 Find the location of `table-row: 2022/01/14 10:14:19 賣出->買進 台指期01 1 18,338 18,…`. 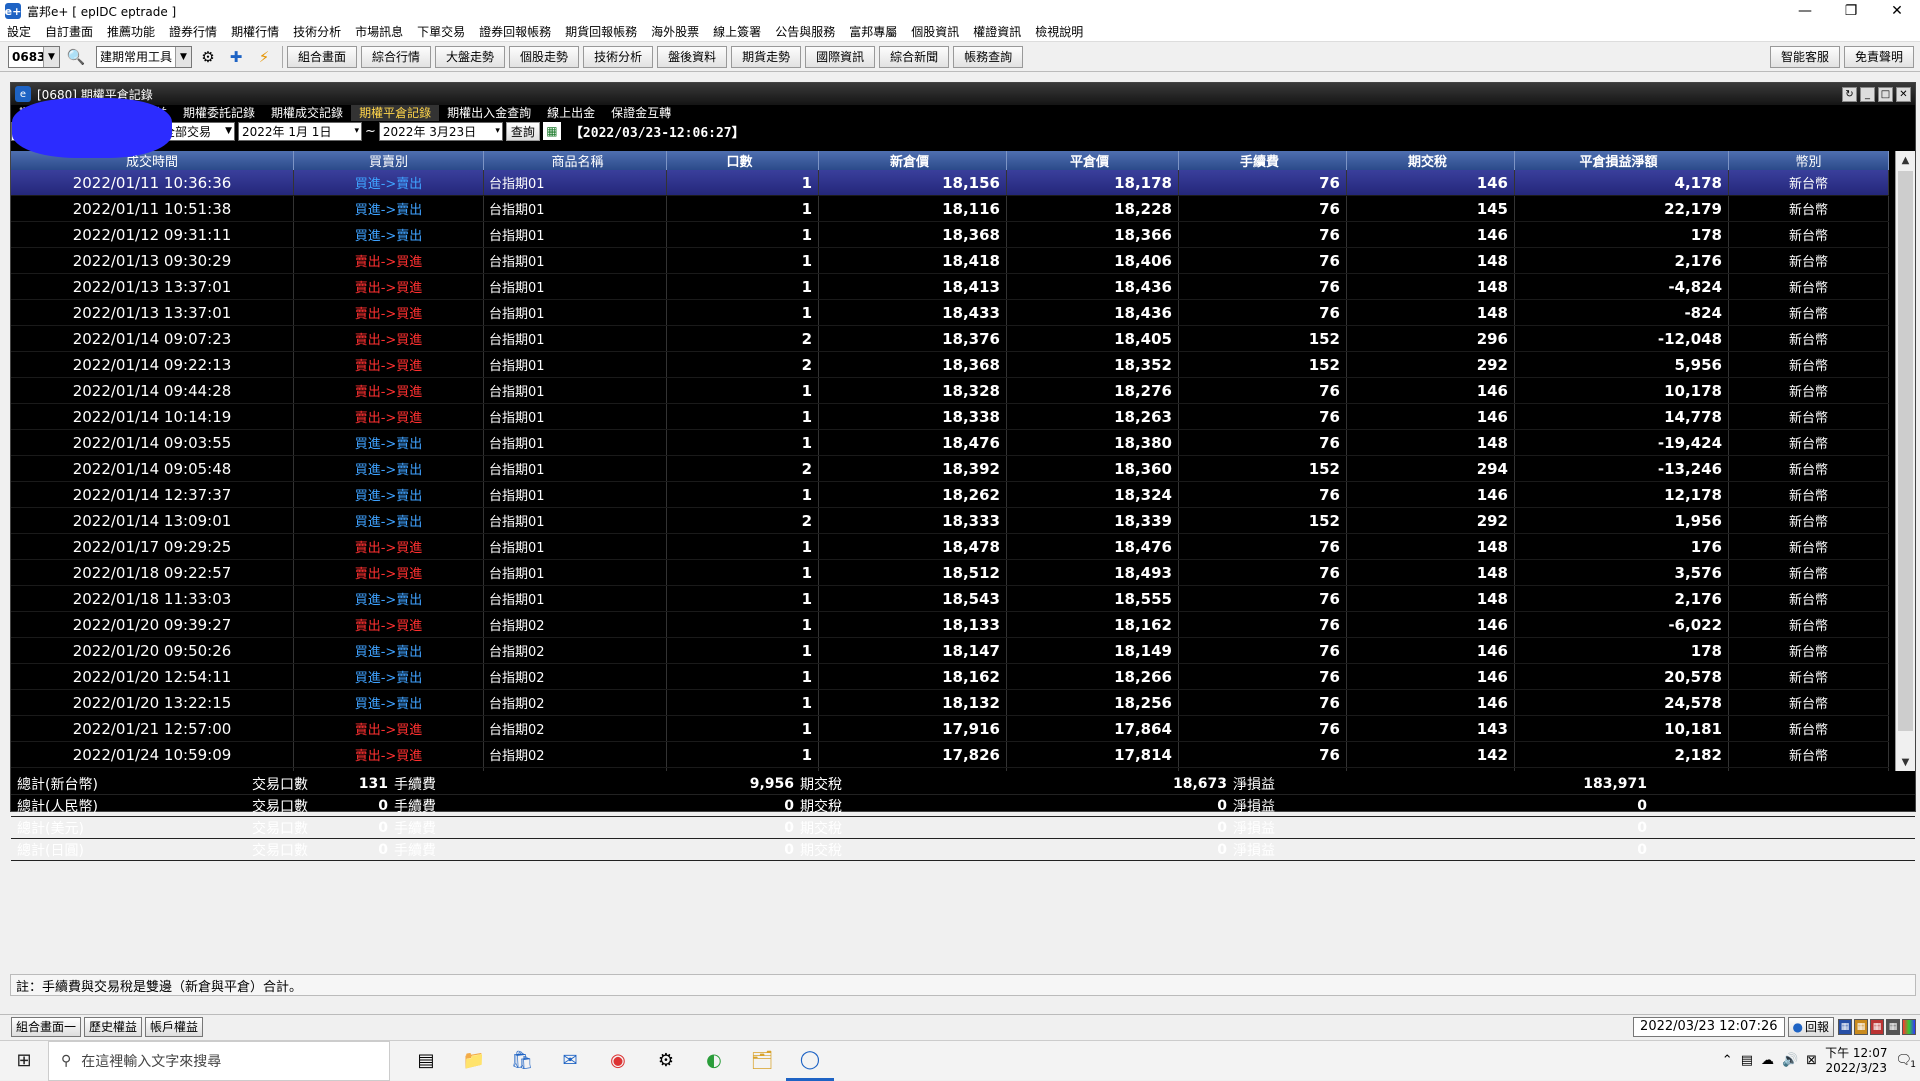

table-row: 2022/01/14 10:14:19 賣出->買進 台指期01 1 18,338 18,… is located at coordinates (950, 417).